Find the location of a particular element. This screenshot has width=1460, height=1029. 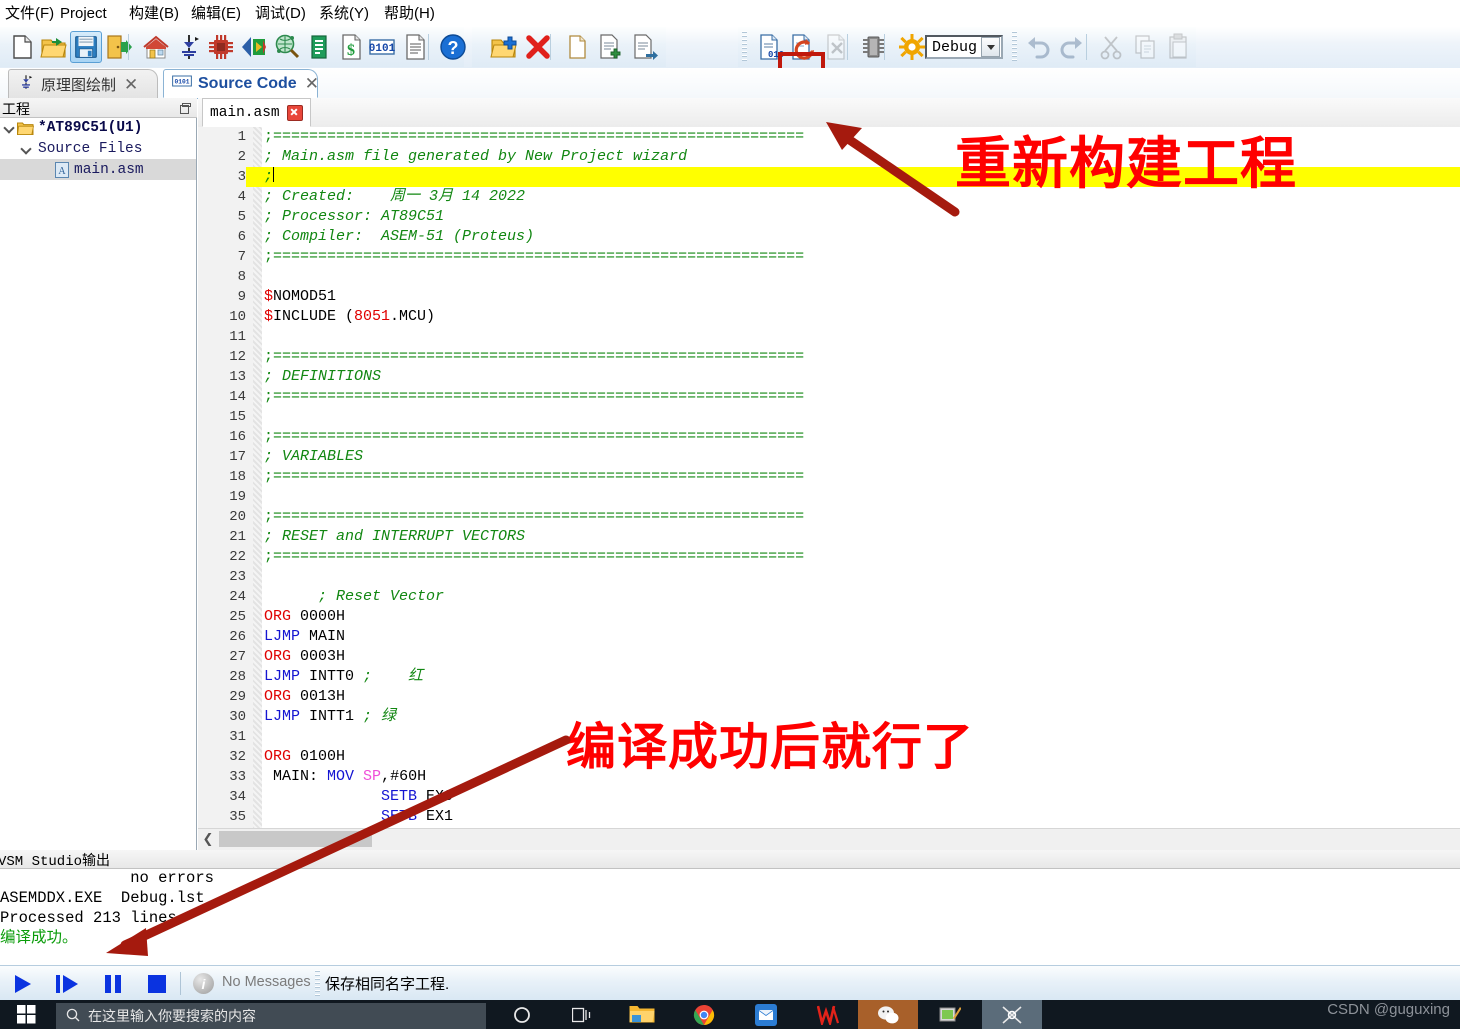

project-panel: 工程 *AT89C51(U1) Source Files A main.asm is located at coordinates (98, 474).